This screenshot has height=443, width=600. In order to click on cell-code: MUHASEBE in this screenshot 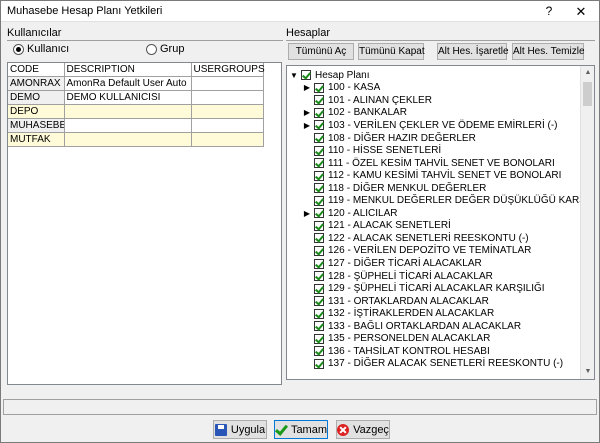, I will do `click(36, 125)`.